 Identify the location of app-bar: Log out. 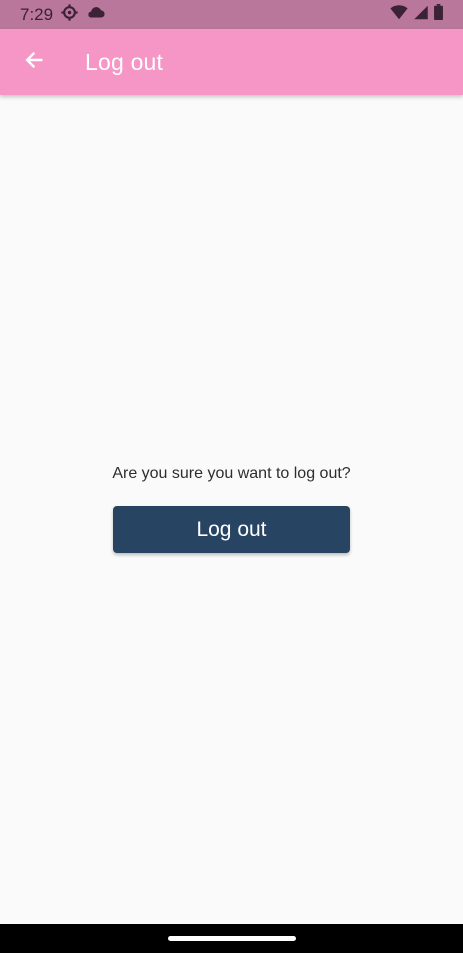
(231, 62).